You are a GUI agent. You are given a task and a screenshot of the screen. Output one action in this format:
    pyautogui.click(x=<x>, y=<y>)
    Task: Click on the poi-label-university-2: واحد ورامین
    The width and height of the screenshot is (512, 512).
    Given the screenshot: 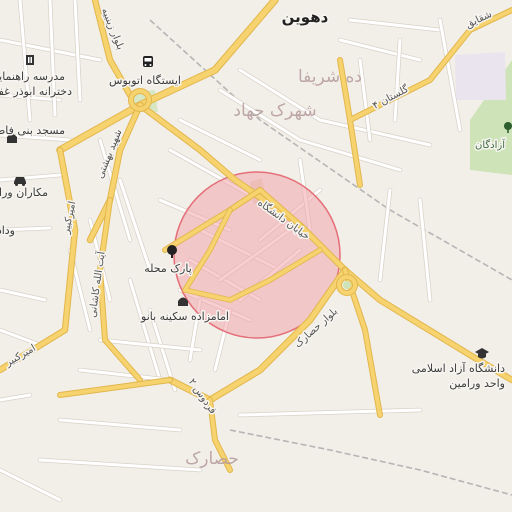 What is the action you would take?
    pyautogui.click(x=477, y=383)
    